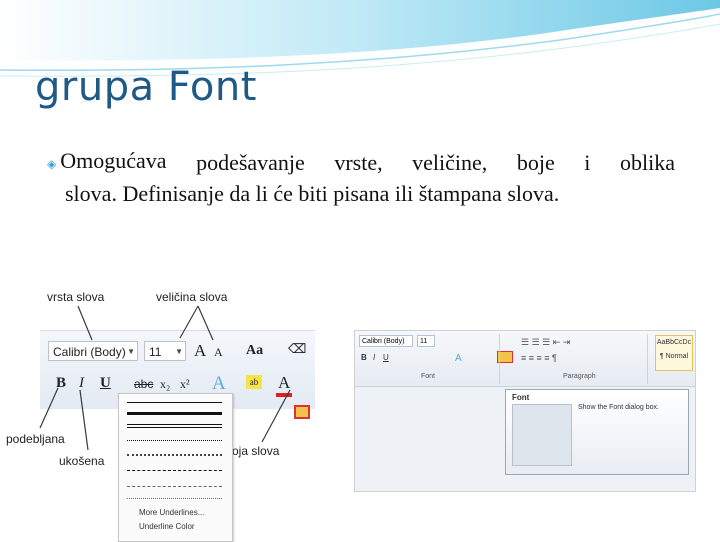  I want to click on style-normal-button: AaBbCcDc ¶ Normal, so click(674, 353).